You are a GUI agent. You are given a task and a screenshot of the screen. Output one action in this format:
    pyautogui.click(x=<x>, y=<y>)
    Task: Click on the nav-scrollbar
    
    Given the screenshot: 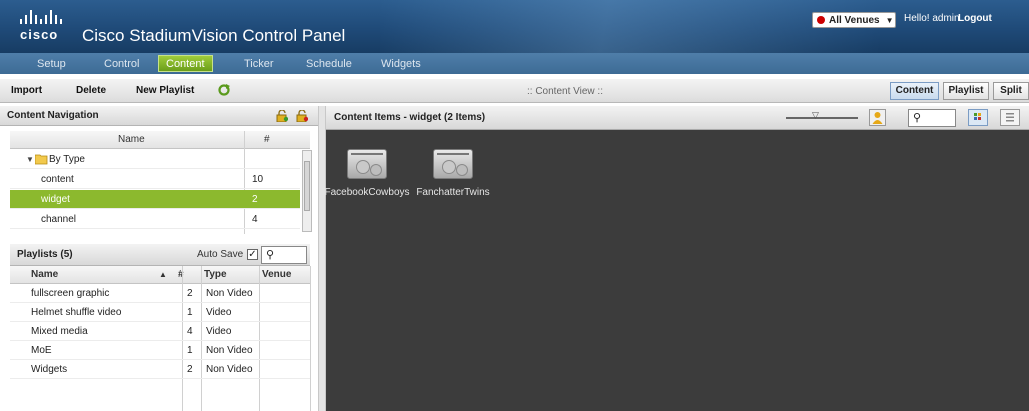 What is the action you would take?
    pyautogui.click(x=307, y=191)
    